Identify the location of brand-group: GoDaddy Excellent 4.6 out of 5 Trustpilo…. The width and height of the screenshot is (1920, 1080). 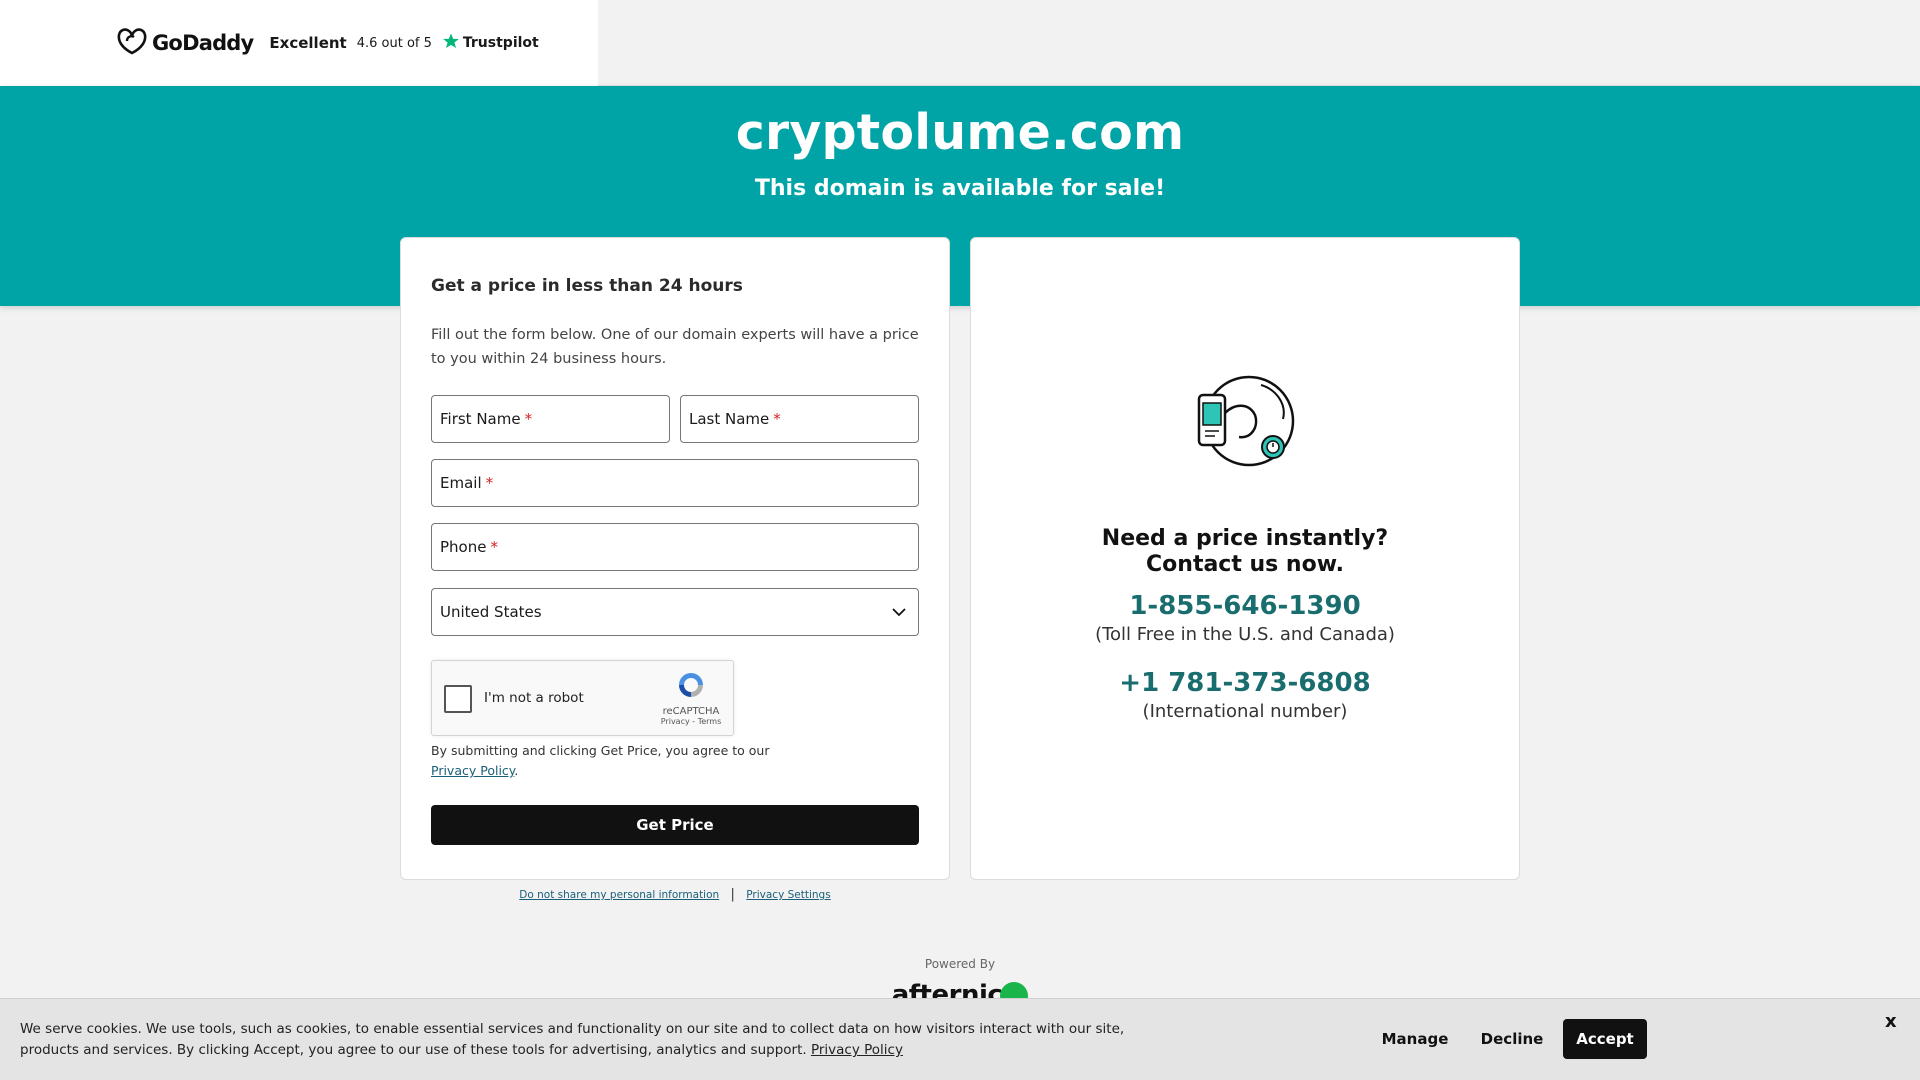
(327, 43).